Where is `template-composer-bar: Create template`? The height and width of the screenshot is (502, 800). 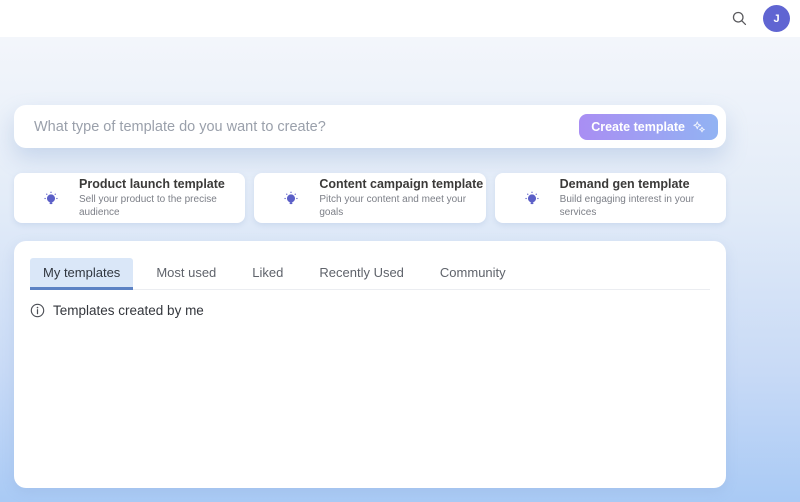
template-composer-bar: Create template is located at coordinates (370, 126).